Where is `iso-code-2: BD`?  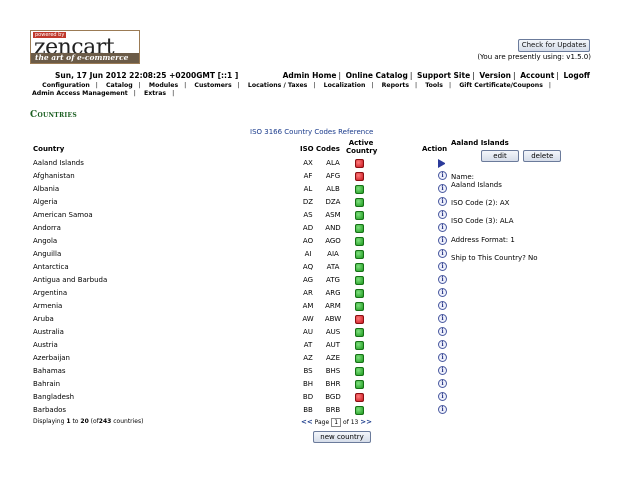 iso-code-2: BD is located at coordinates (308, 397).